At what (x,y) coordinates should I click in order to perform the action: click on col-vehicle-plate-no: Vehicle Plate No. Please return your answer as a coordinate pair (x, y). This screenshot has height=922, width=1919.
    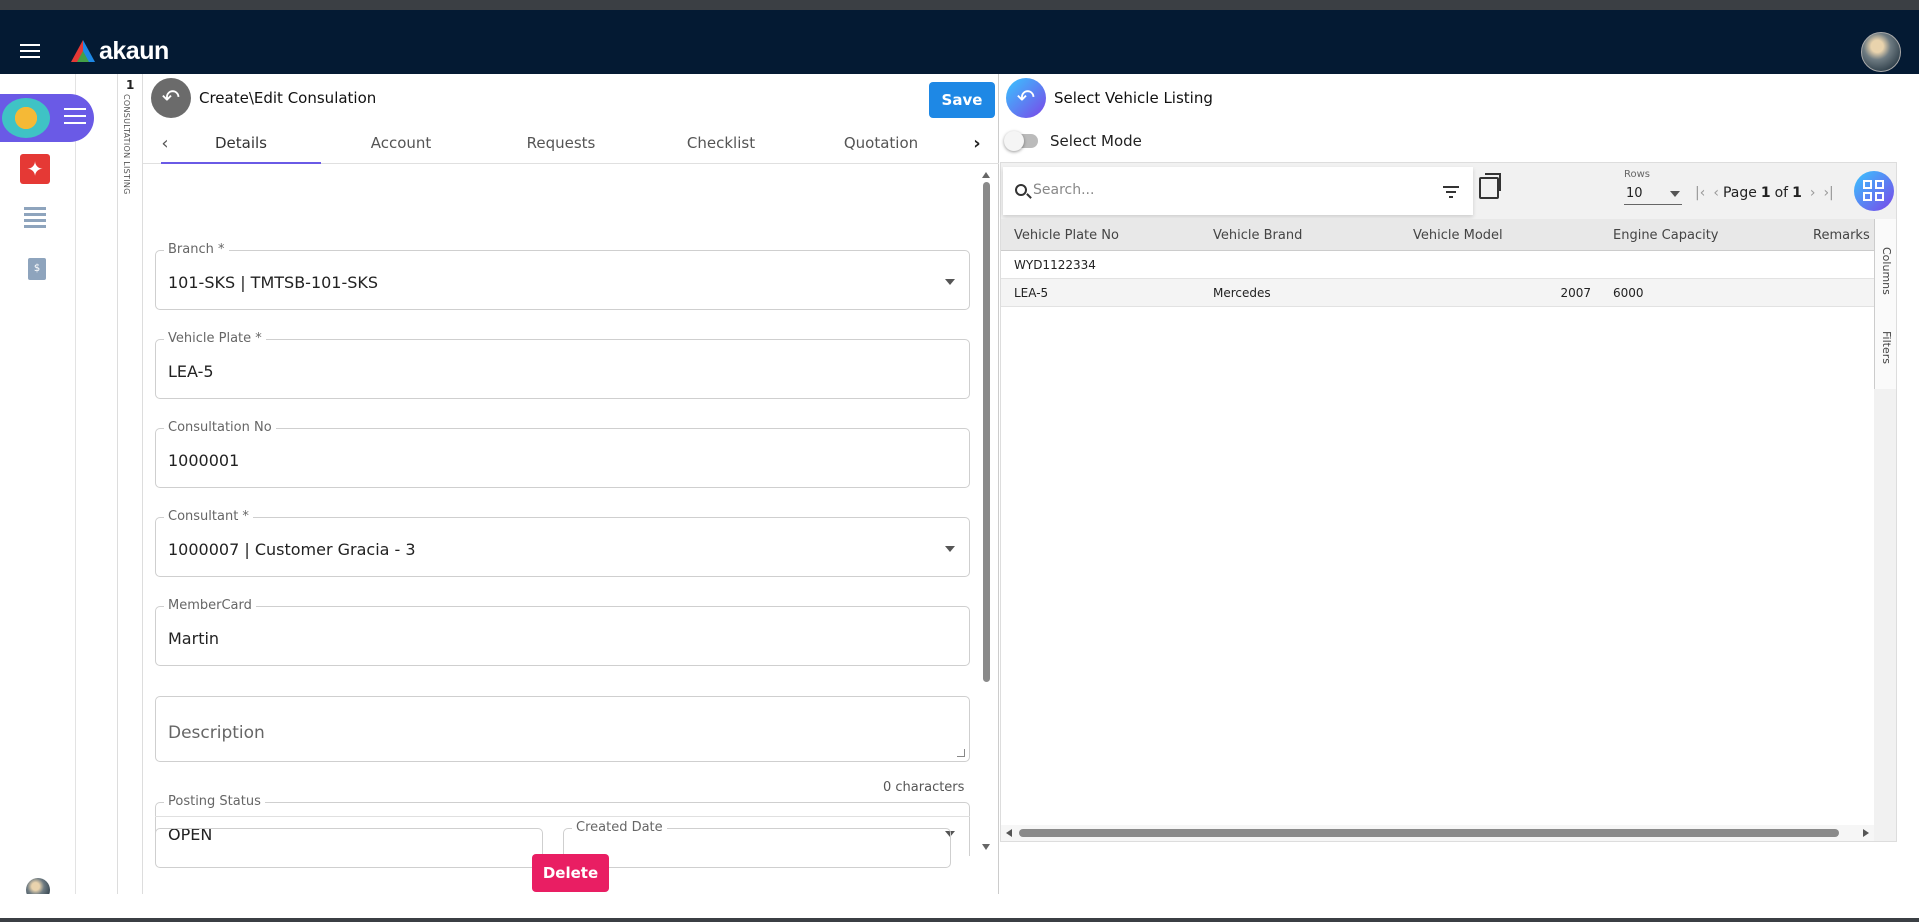
    Looking at the image, I should click on (1066, 235).